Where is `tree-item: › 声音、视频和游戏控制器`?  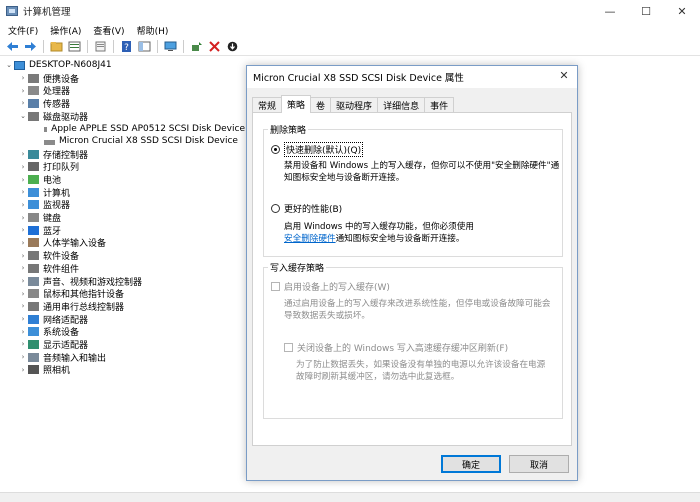 tree-item: › 声音、视频和游戏控制器 is located at coordinates (122, 281).